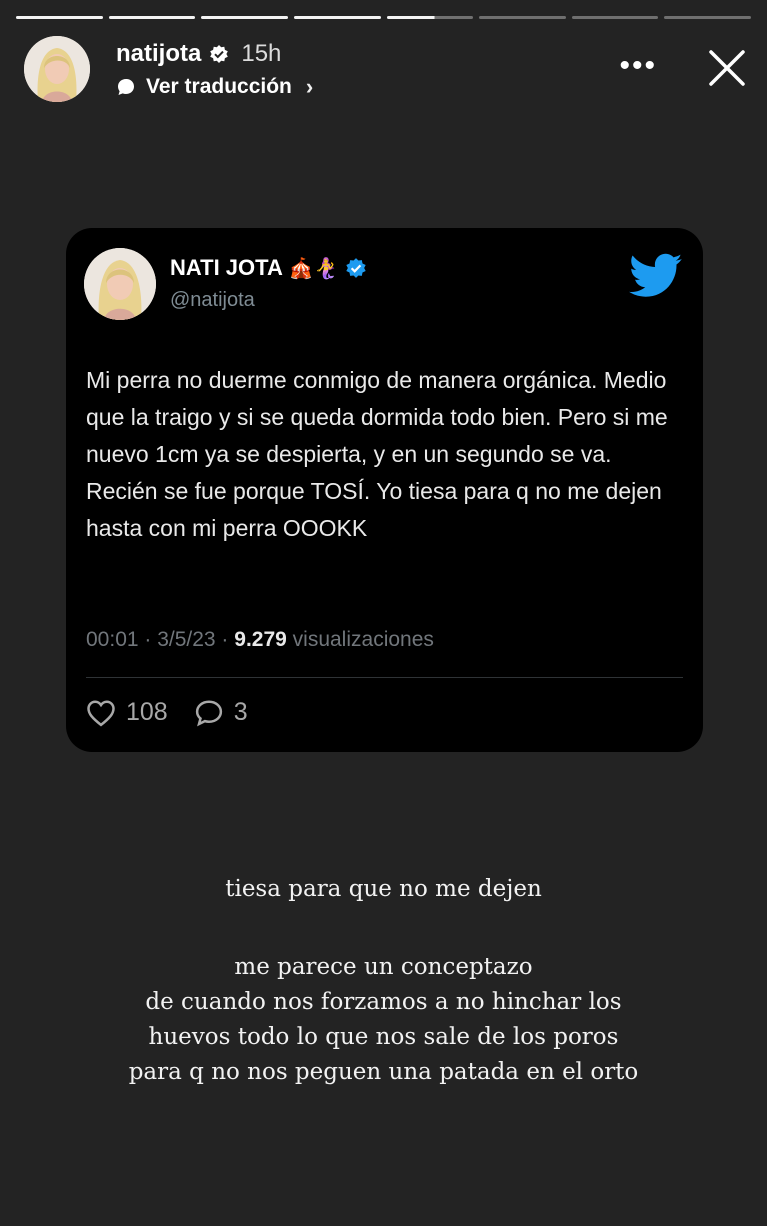 Image resolution: width=767 pixels, height=1226 pixels. What do you see at coordinates (384, 677) in the screenshot?
I see `divider` at bounding box center [384, 677].